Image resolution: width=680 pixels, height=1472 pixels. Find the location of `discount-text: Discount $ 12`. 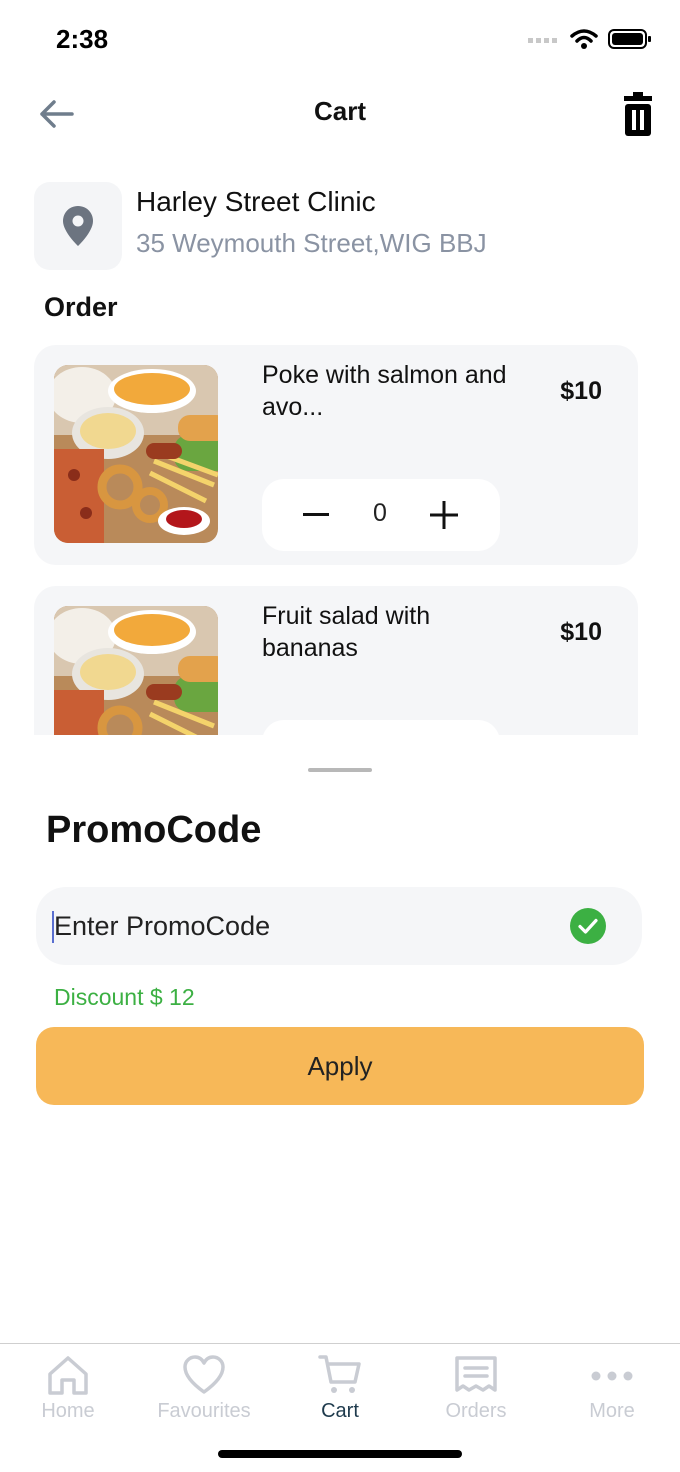

discount-text: Discount $ 12 is located at coordinates (124, 997).